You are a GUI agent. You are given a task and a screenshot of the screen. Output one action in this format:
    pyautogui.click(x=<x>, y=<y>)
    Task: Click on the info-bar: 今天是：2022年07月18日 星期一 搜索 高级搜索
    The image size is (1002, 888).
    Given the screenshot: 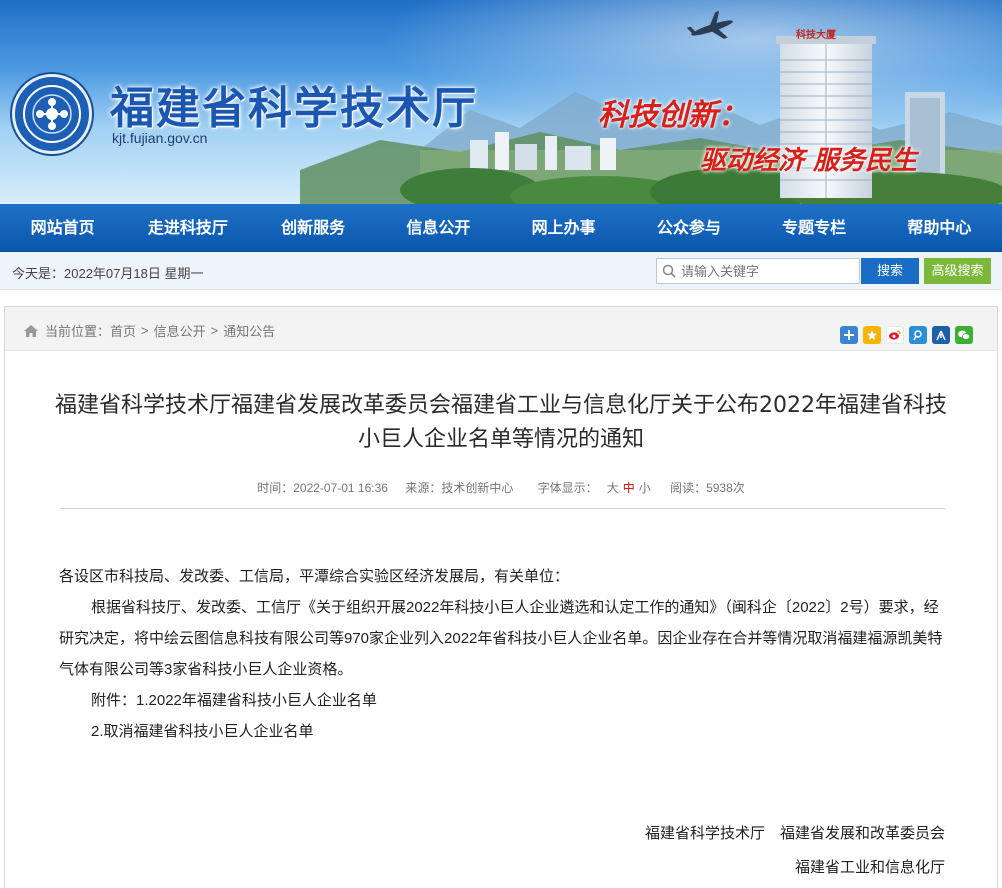 What is the action you would take?
    pyautogui.click(x=501, y=271)
    